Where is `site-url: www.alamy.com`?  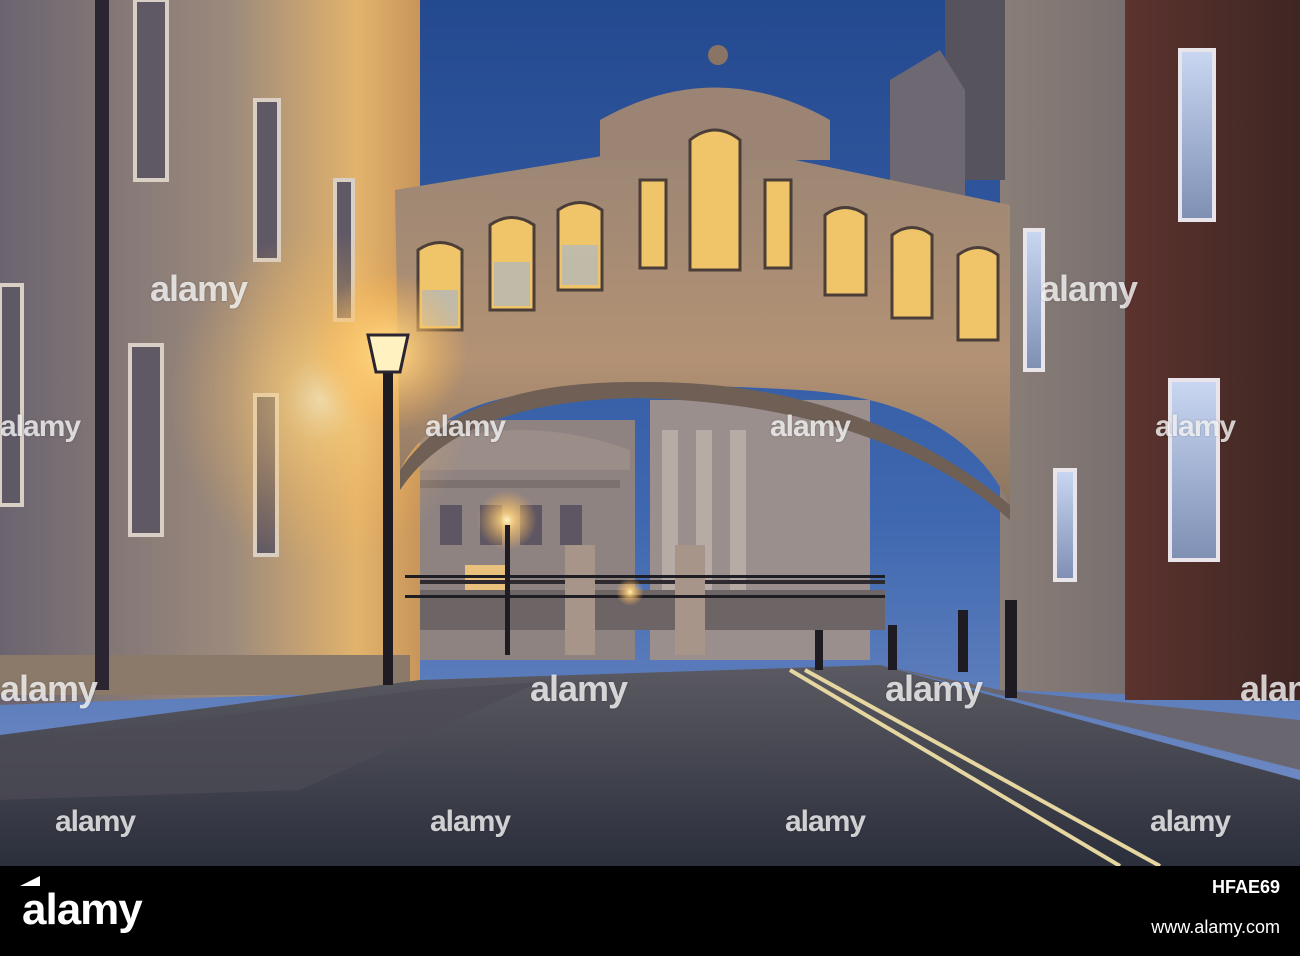 site-url: www.alamy.com is located at coordinates (1215, 927).